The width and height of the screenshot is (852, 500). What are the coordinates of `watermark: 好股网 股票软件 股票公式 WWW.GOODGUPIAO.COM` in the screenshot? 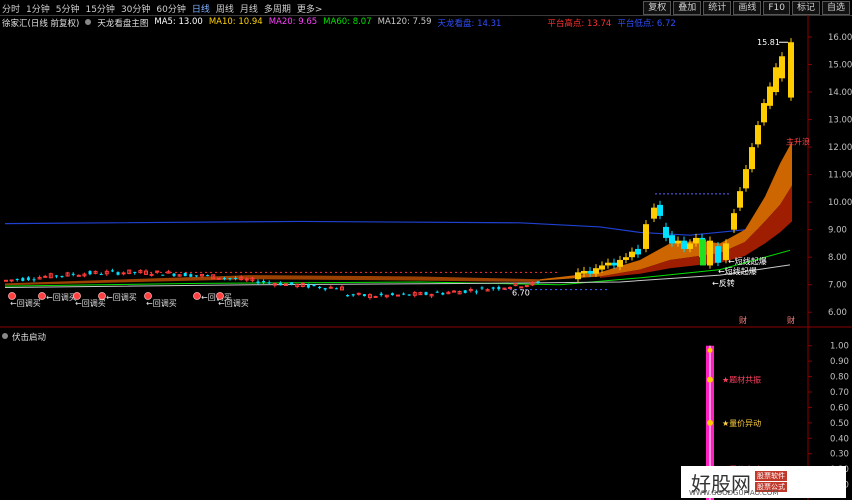 It's located at (763, 482).